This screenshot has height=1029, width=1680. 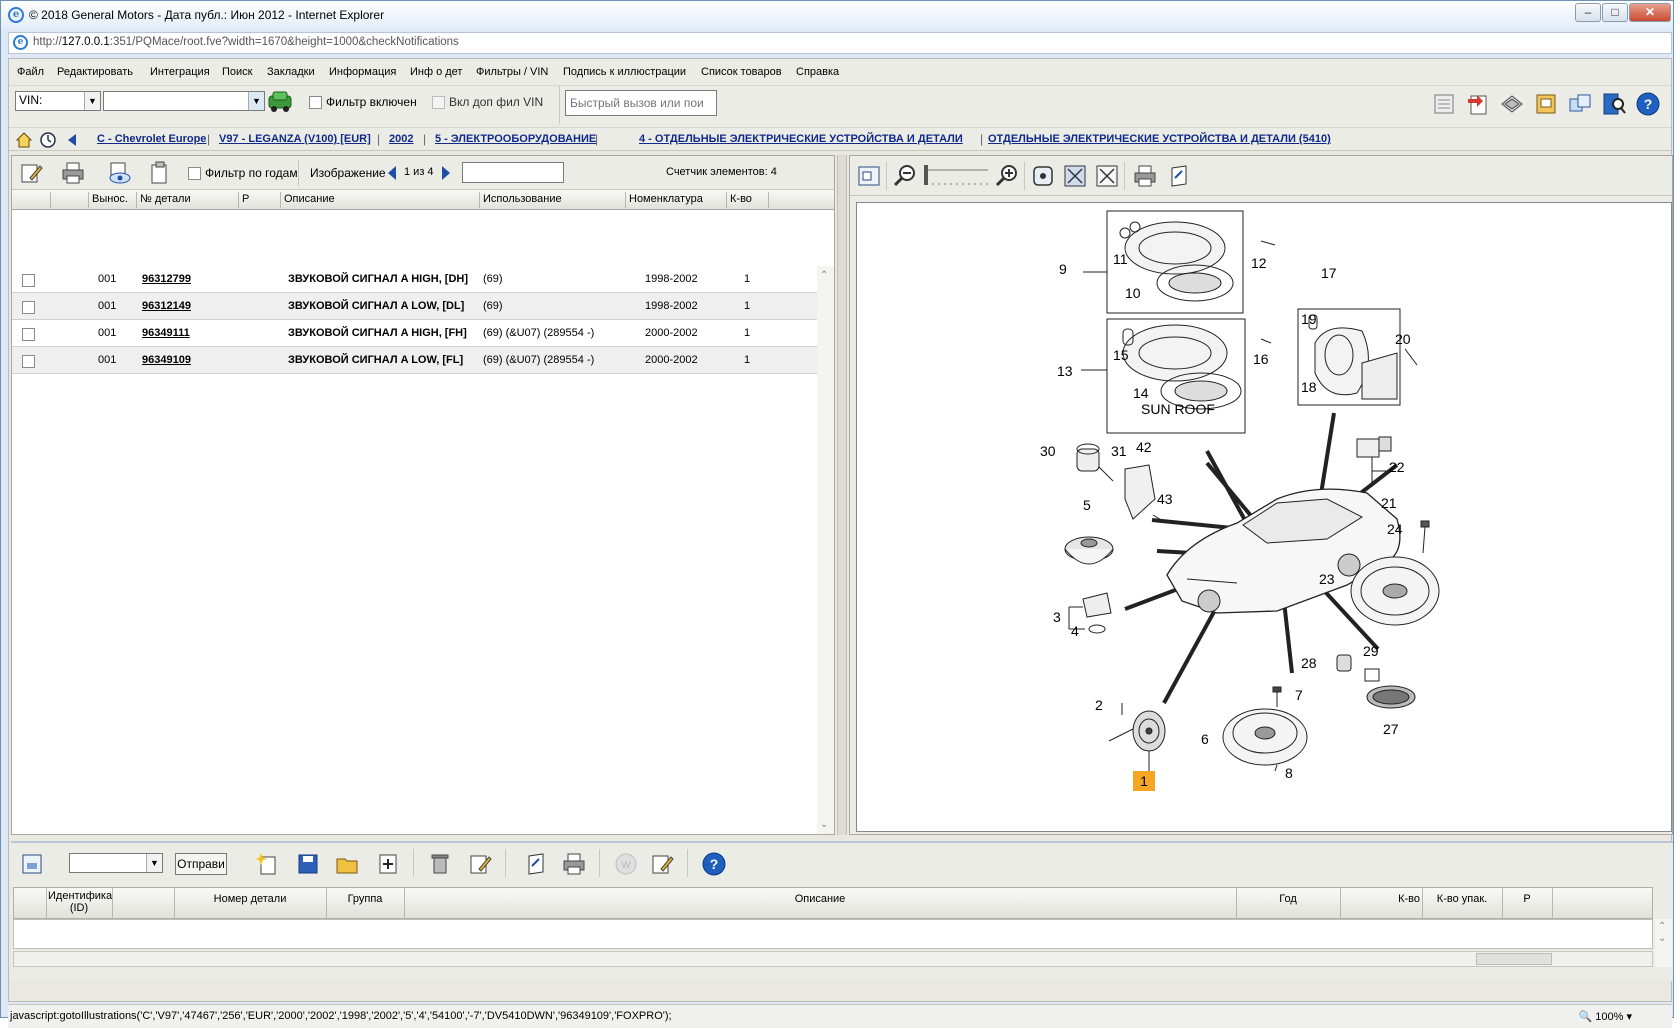 What do you see at coordinates (30, 72) in the screenshot?
I see `menu-file: Файл` at bounding box center [30, 72].